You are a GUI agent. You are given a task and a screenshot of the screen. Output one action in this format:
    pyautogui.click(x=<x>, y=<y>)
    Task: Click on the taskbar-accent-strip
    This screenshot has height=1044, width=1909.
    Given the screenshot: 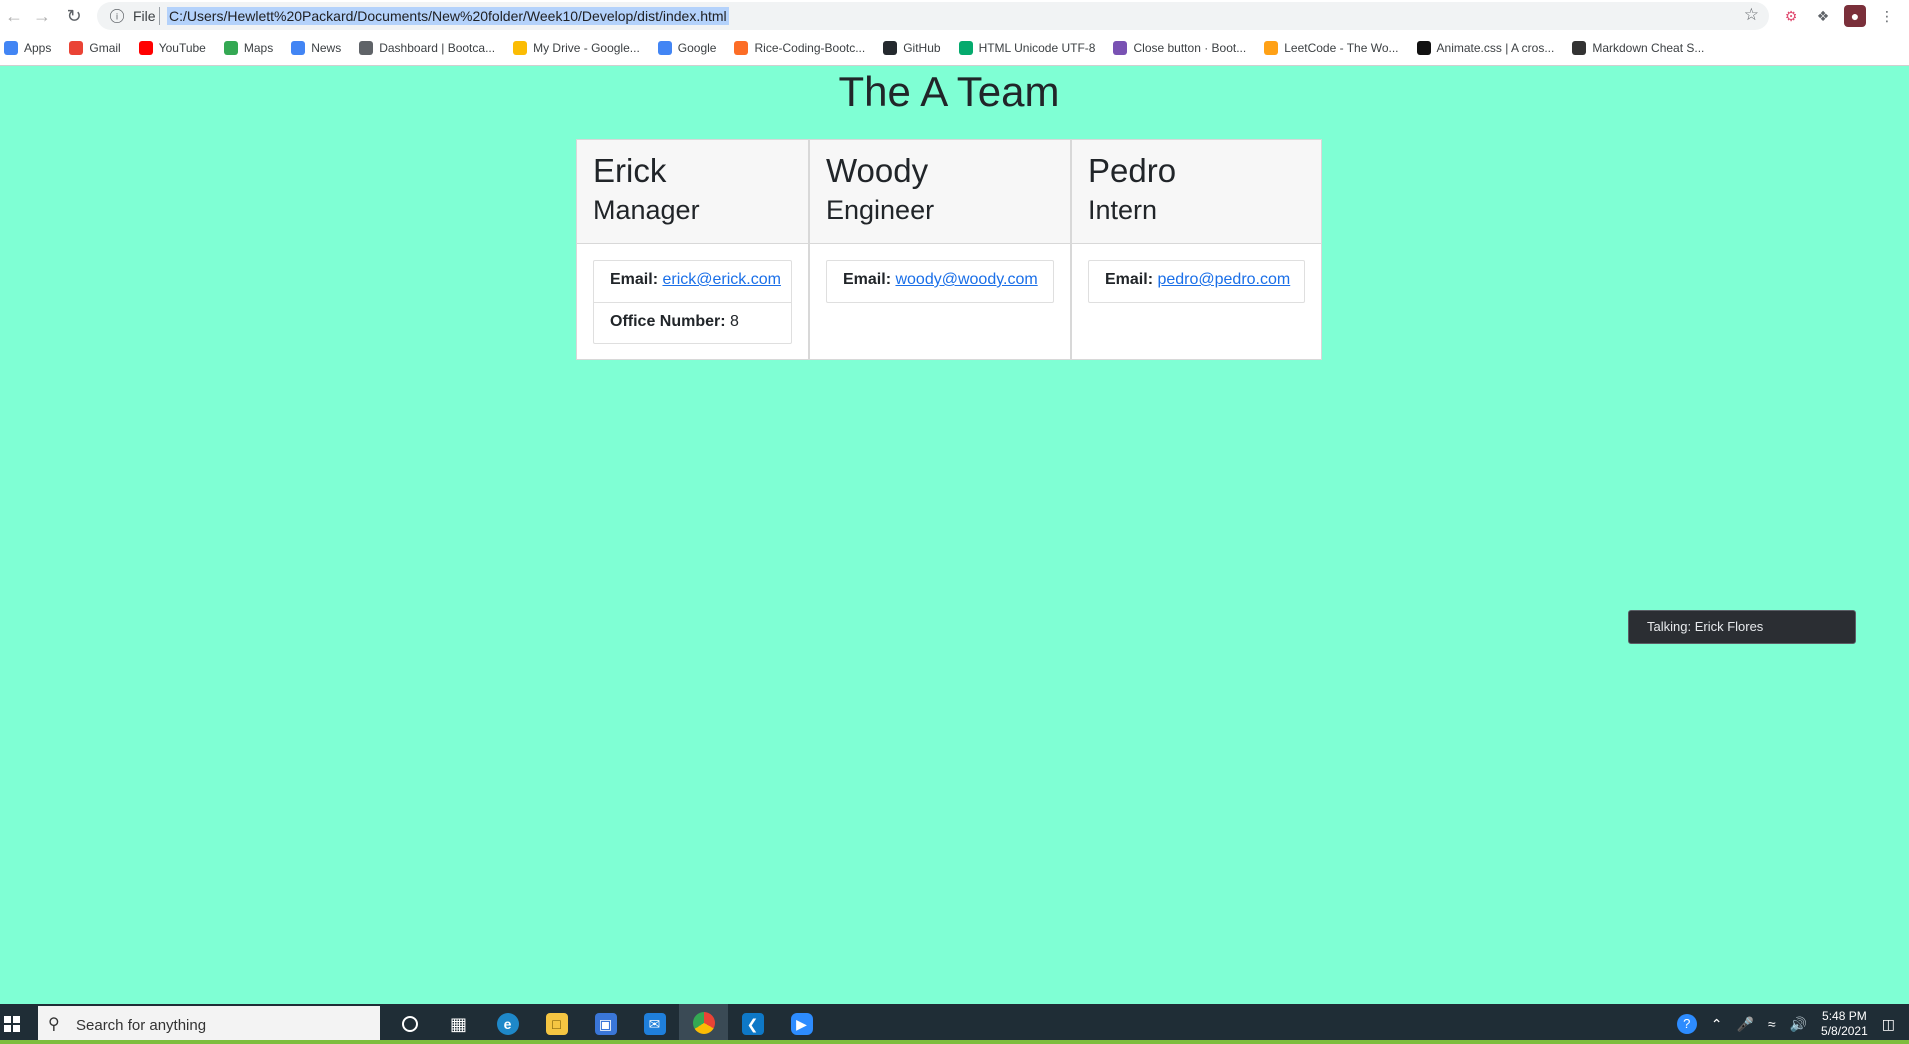 What is the action you would take?
    pyautogui.click(x=954, y=1042)
    